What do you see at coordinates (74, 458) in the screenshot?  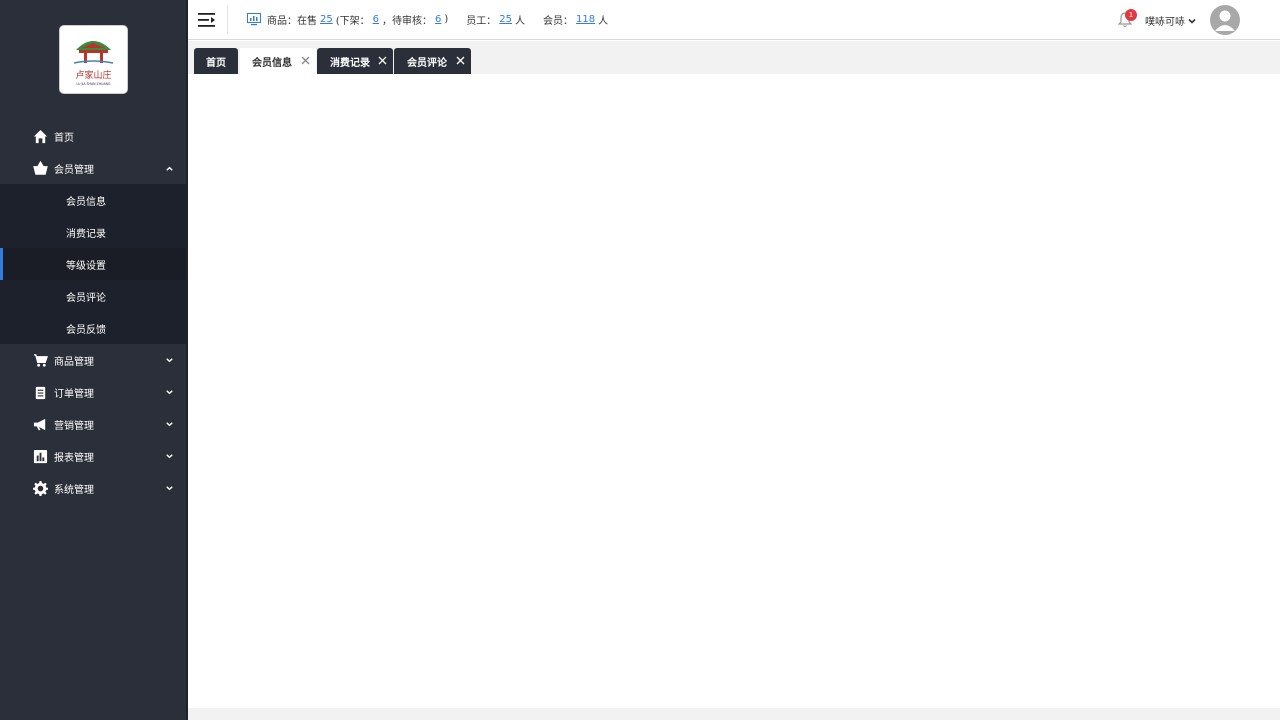 I see `sidebar-item-label: 报表管理` at bounding box center [74, 458].